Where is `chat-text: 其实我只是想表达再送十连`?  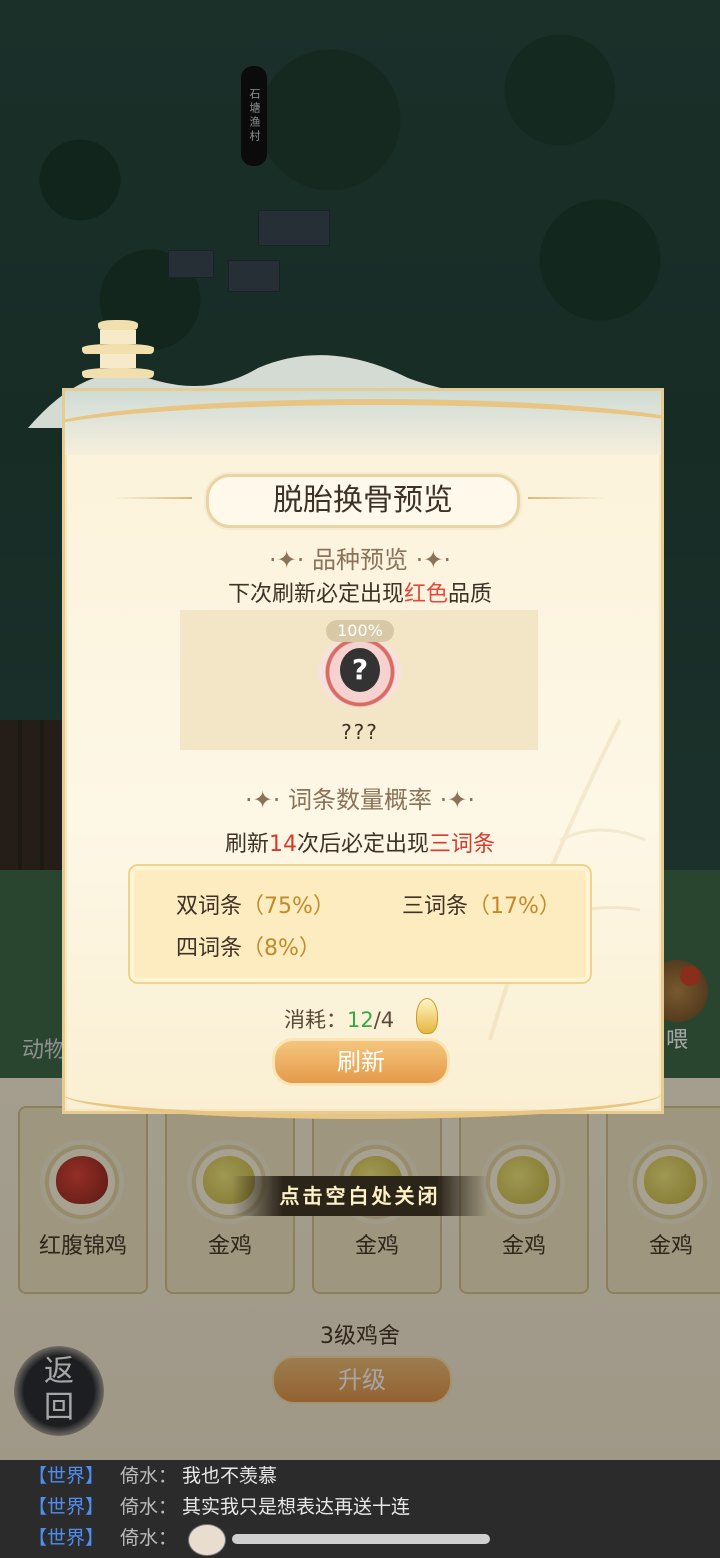 chat-text: 其实我只是想表达再送十连 is located at coordinates (296, 1507).